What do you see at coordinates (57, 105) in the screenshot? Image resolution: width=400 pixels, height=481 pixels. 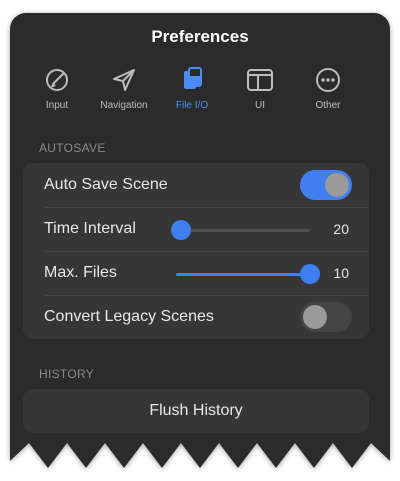 I see `tab-label: Input` at bounding box center [57, 105].